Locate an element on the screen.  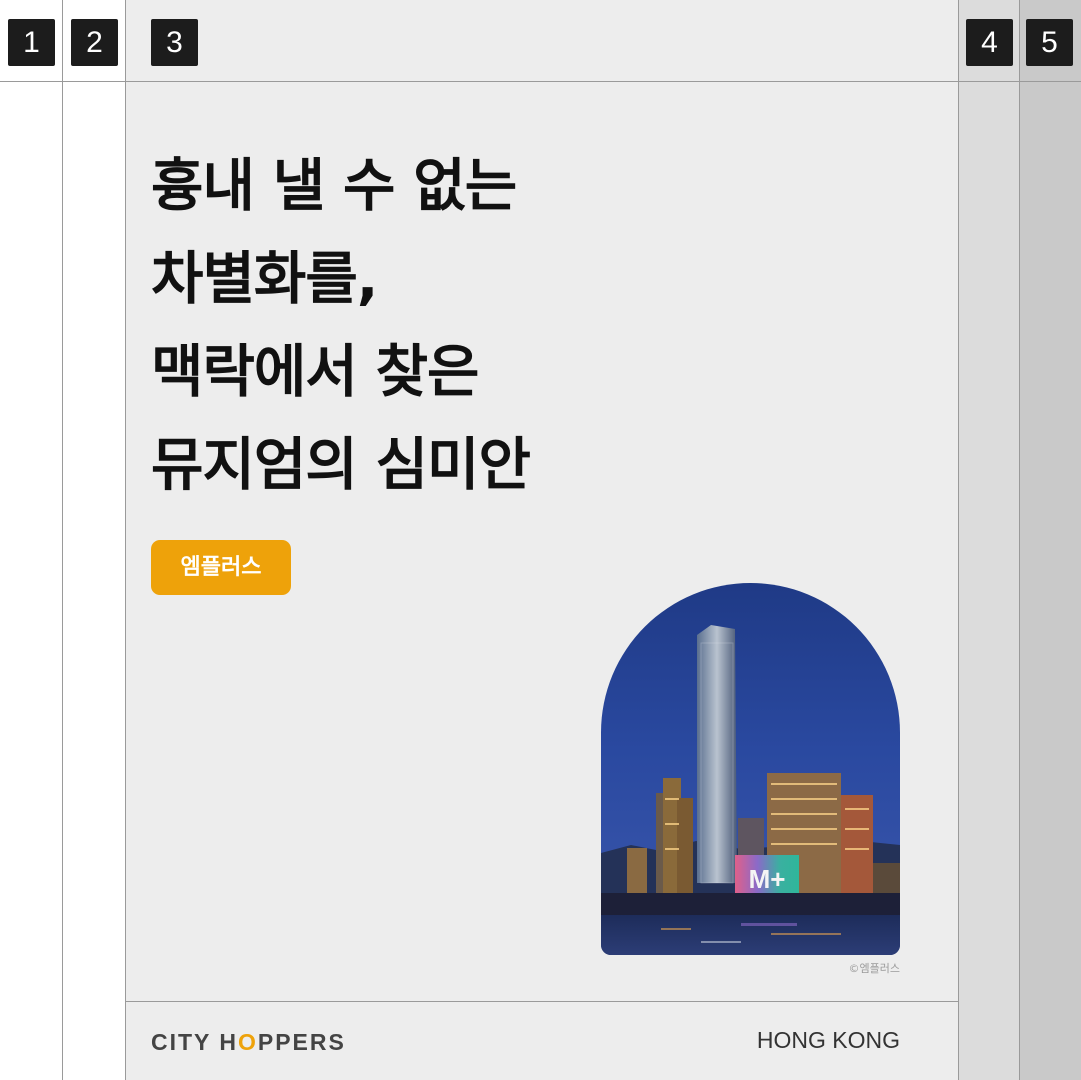
headline-line-1: 흉내 낼 수 없는 is located at coordinates (334, 186).